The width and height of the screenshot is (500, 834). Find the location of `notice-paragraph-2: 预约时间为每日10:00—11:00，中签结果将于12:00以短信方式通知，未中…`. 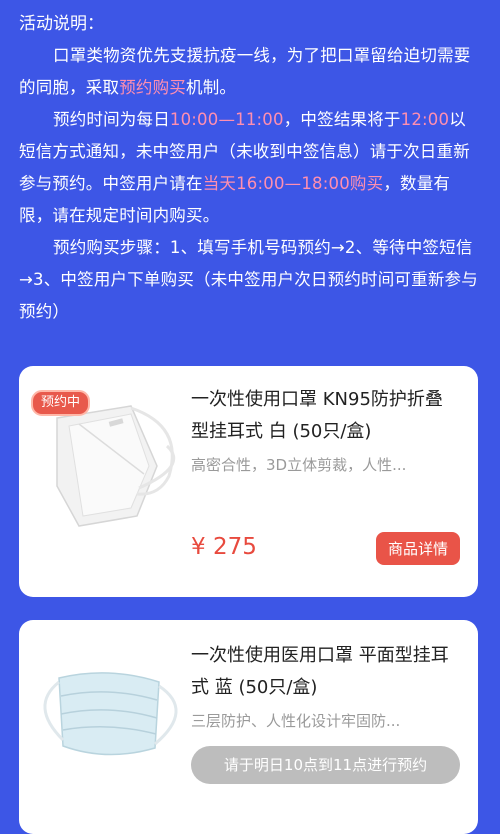

notice-paragraph-2: 预约时间为每日10:00—11:00，中签结果将于12:00以短信方式通知，未中… is located at coordinates (248, 168).